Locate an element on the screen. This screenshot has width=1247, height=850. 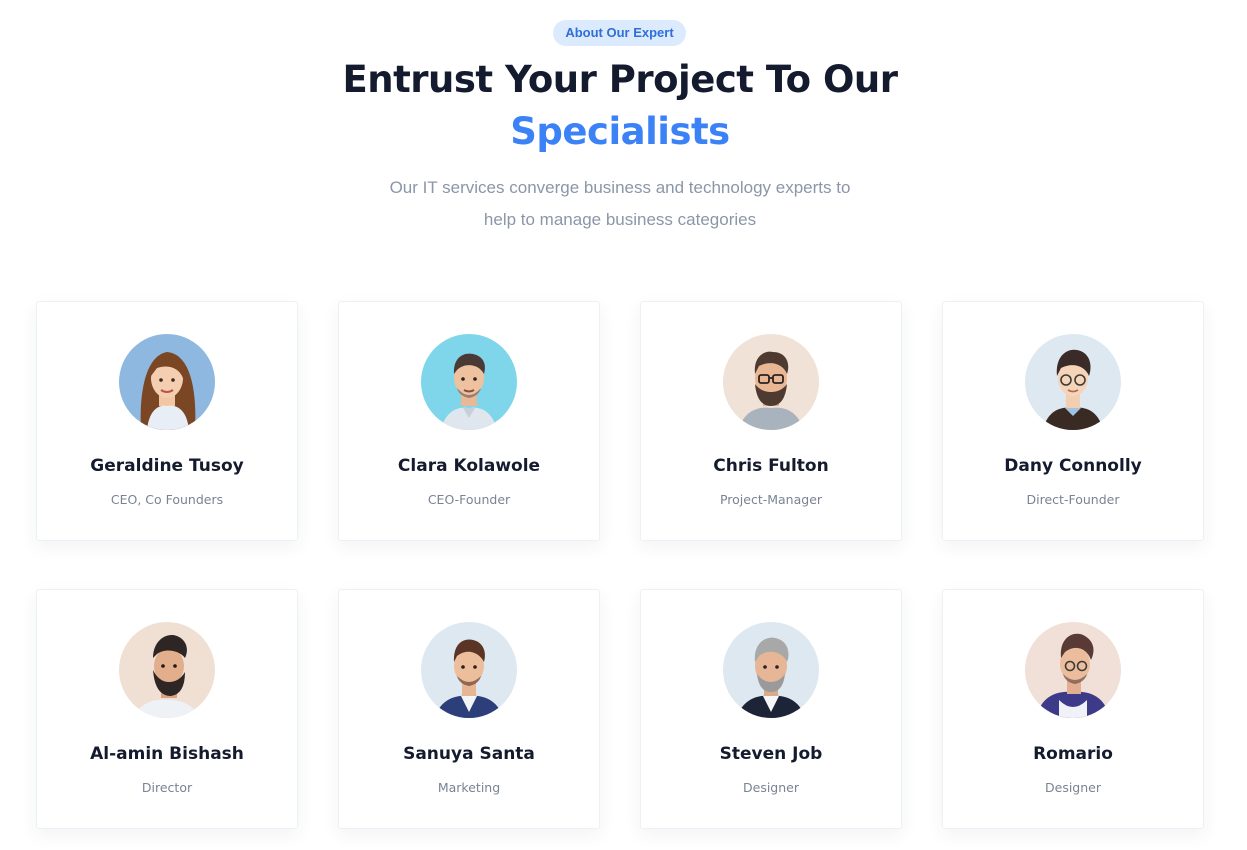
man-beard-profile-avatar-icon is located at coordinates (167, 670).